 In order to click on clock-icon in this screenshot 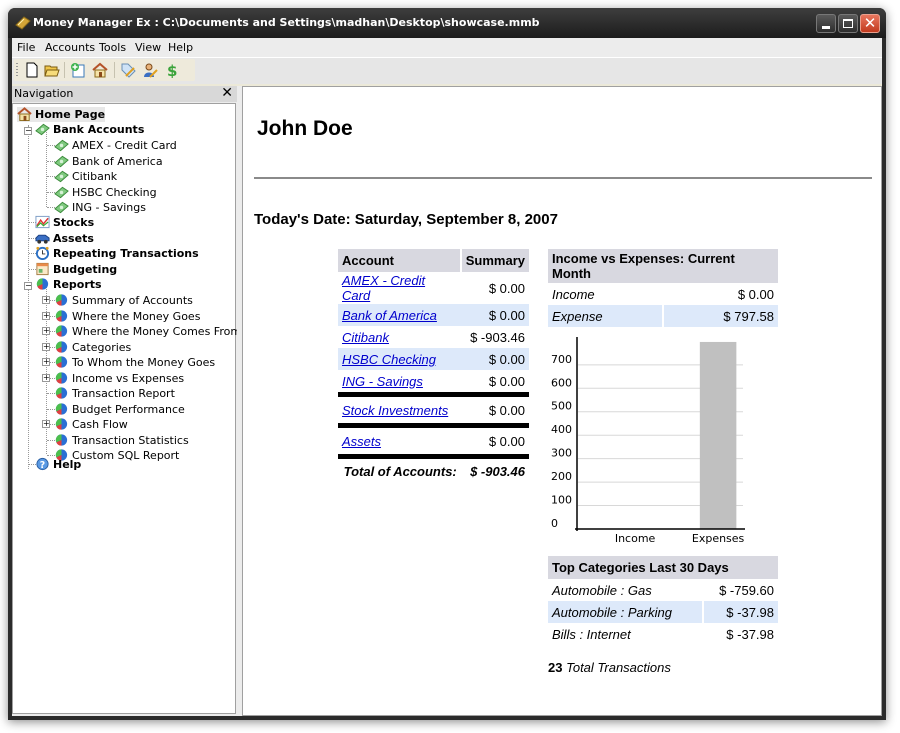, I will do `click(42, 253)`.